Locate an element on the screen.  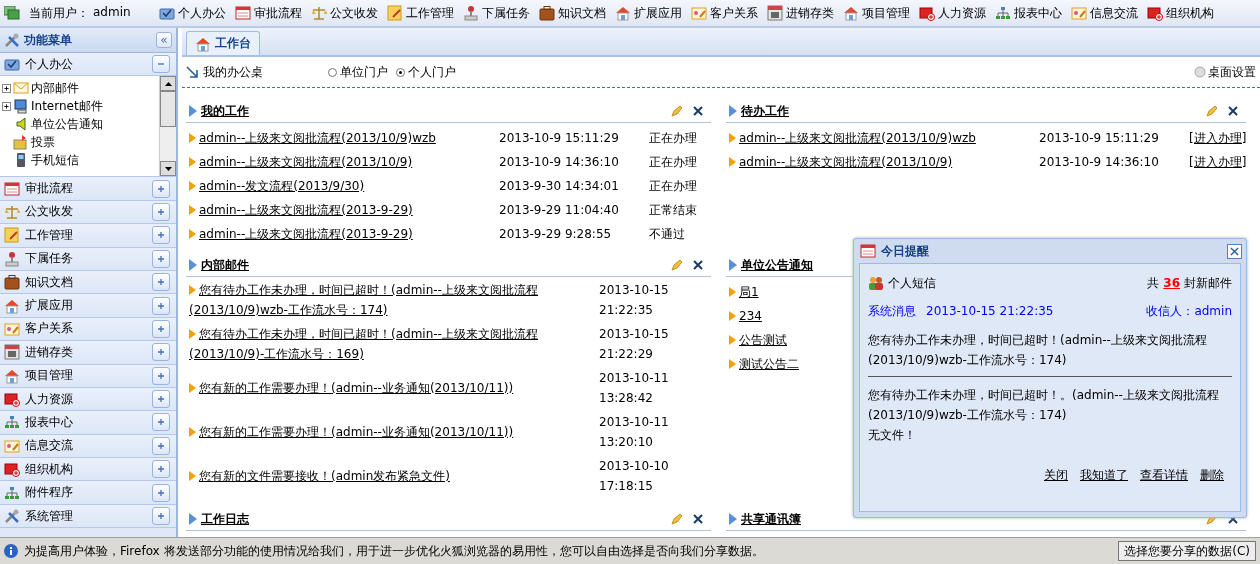
work-link: admin--上级来文阅批流程(2013-9-29) is located at coordinates (339, 210).